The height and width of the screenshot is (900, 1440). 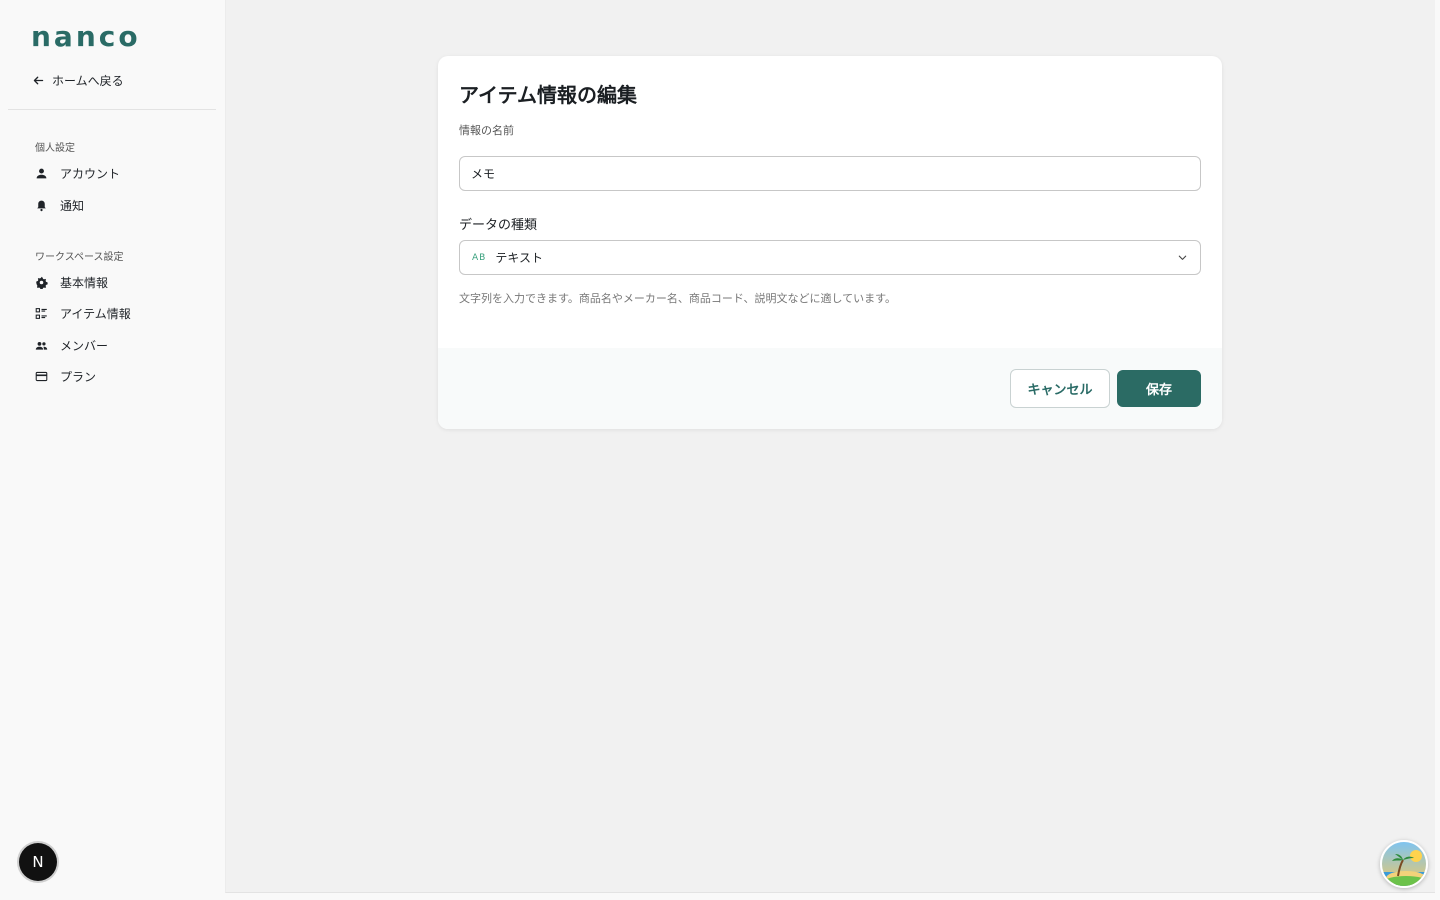 What do you see at coordinates (95, 313) in the screenshot?
I see `sidebar-item-label: アイテム情報` at bounding box center [95, 313].